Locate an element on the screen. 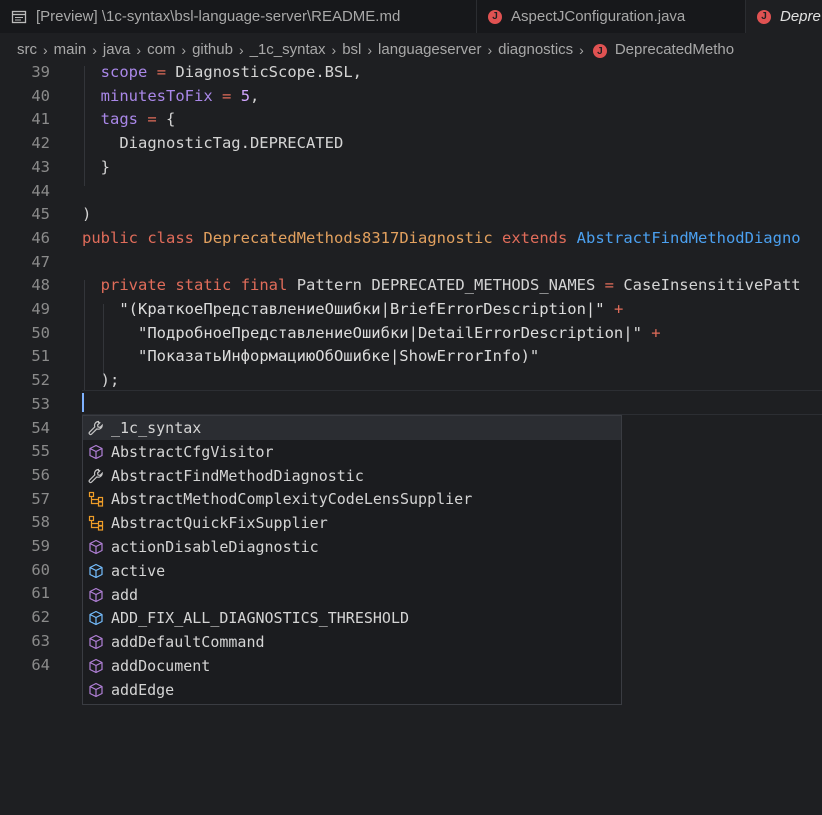 The height and width of the screenshot is (815, 822). suggestion-item: AbstractQuickFixSupplier is located at coordinates (352, 523).